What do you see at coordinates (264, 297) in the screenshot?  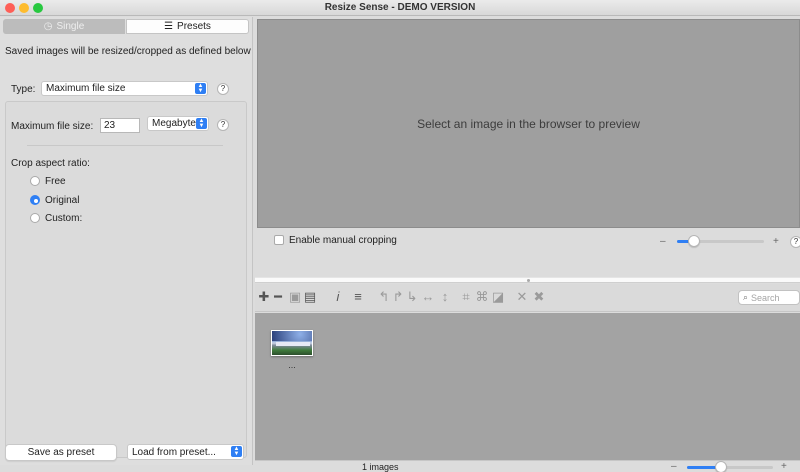 I see `add-icon: ✚` at bounding box center [264, 297].